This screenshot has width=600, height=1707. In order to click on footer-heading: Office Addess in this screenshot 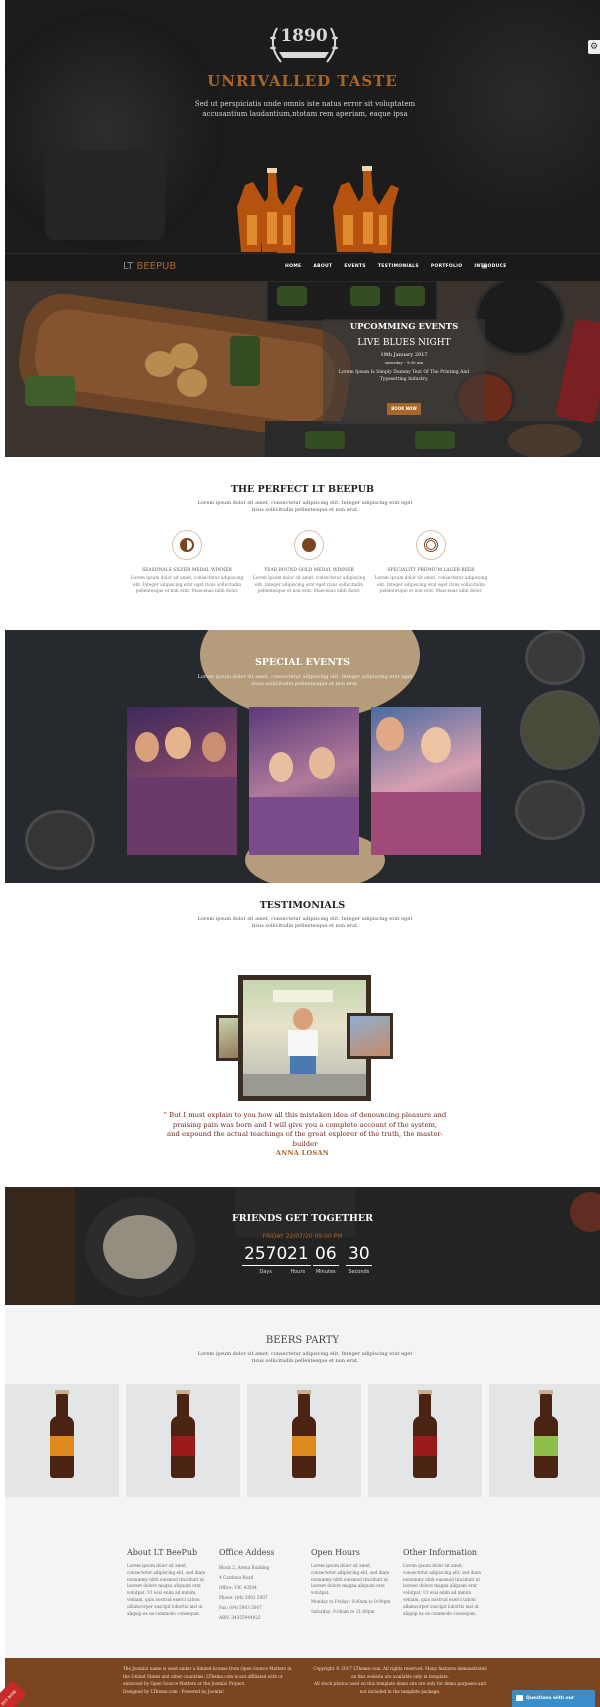, I will do `click(247, 1552)`.